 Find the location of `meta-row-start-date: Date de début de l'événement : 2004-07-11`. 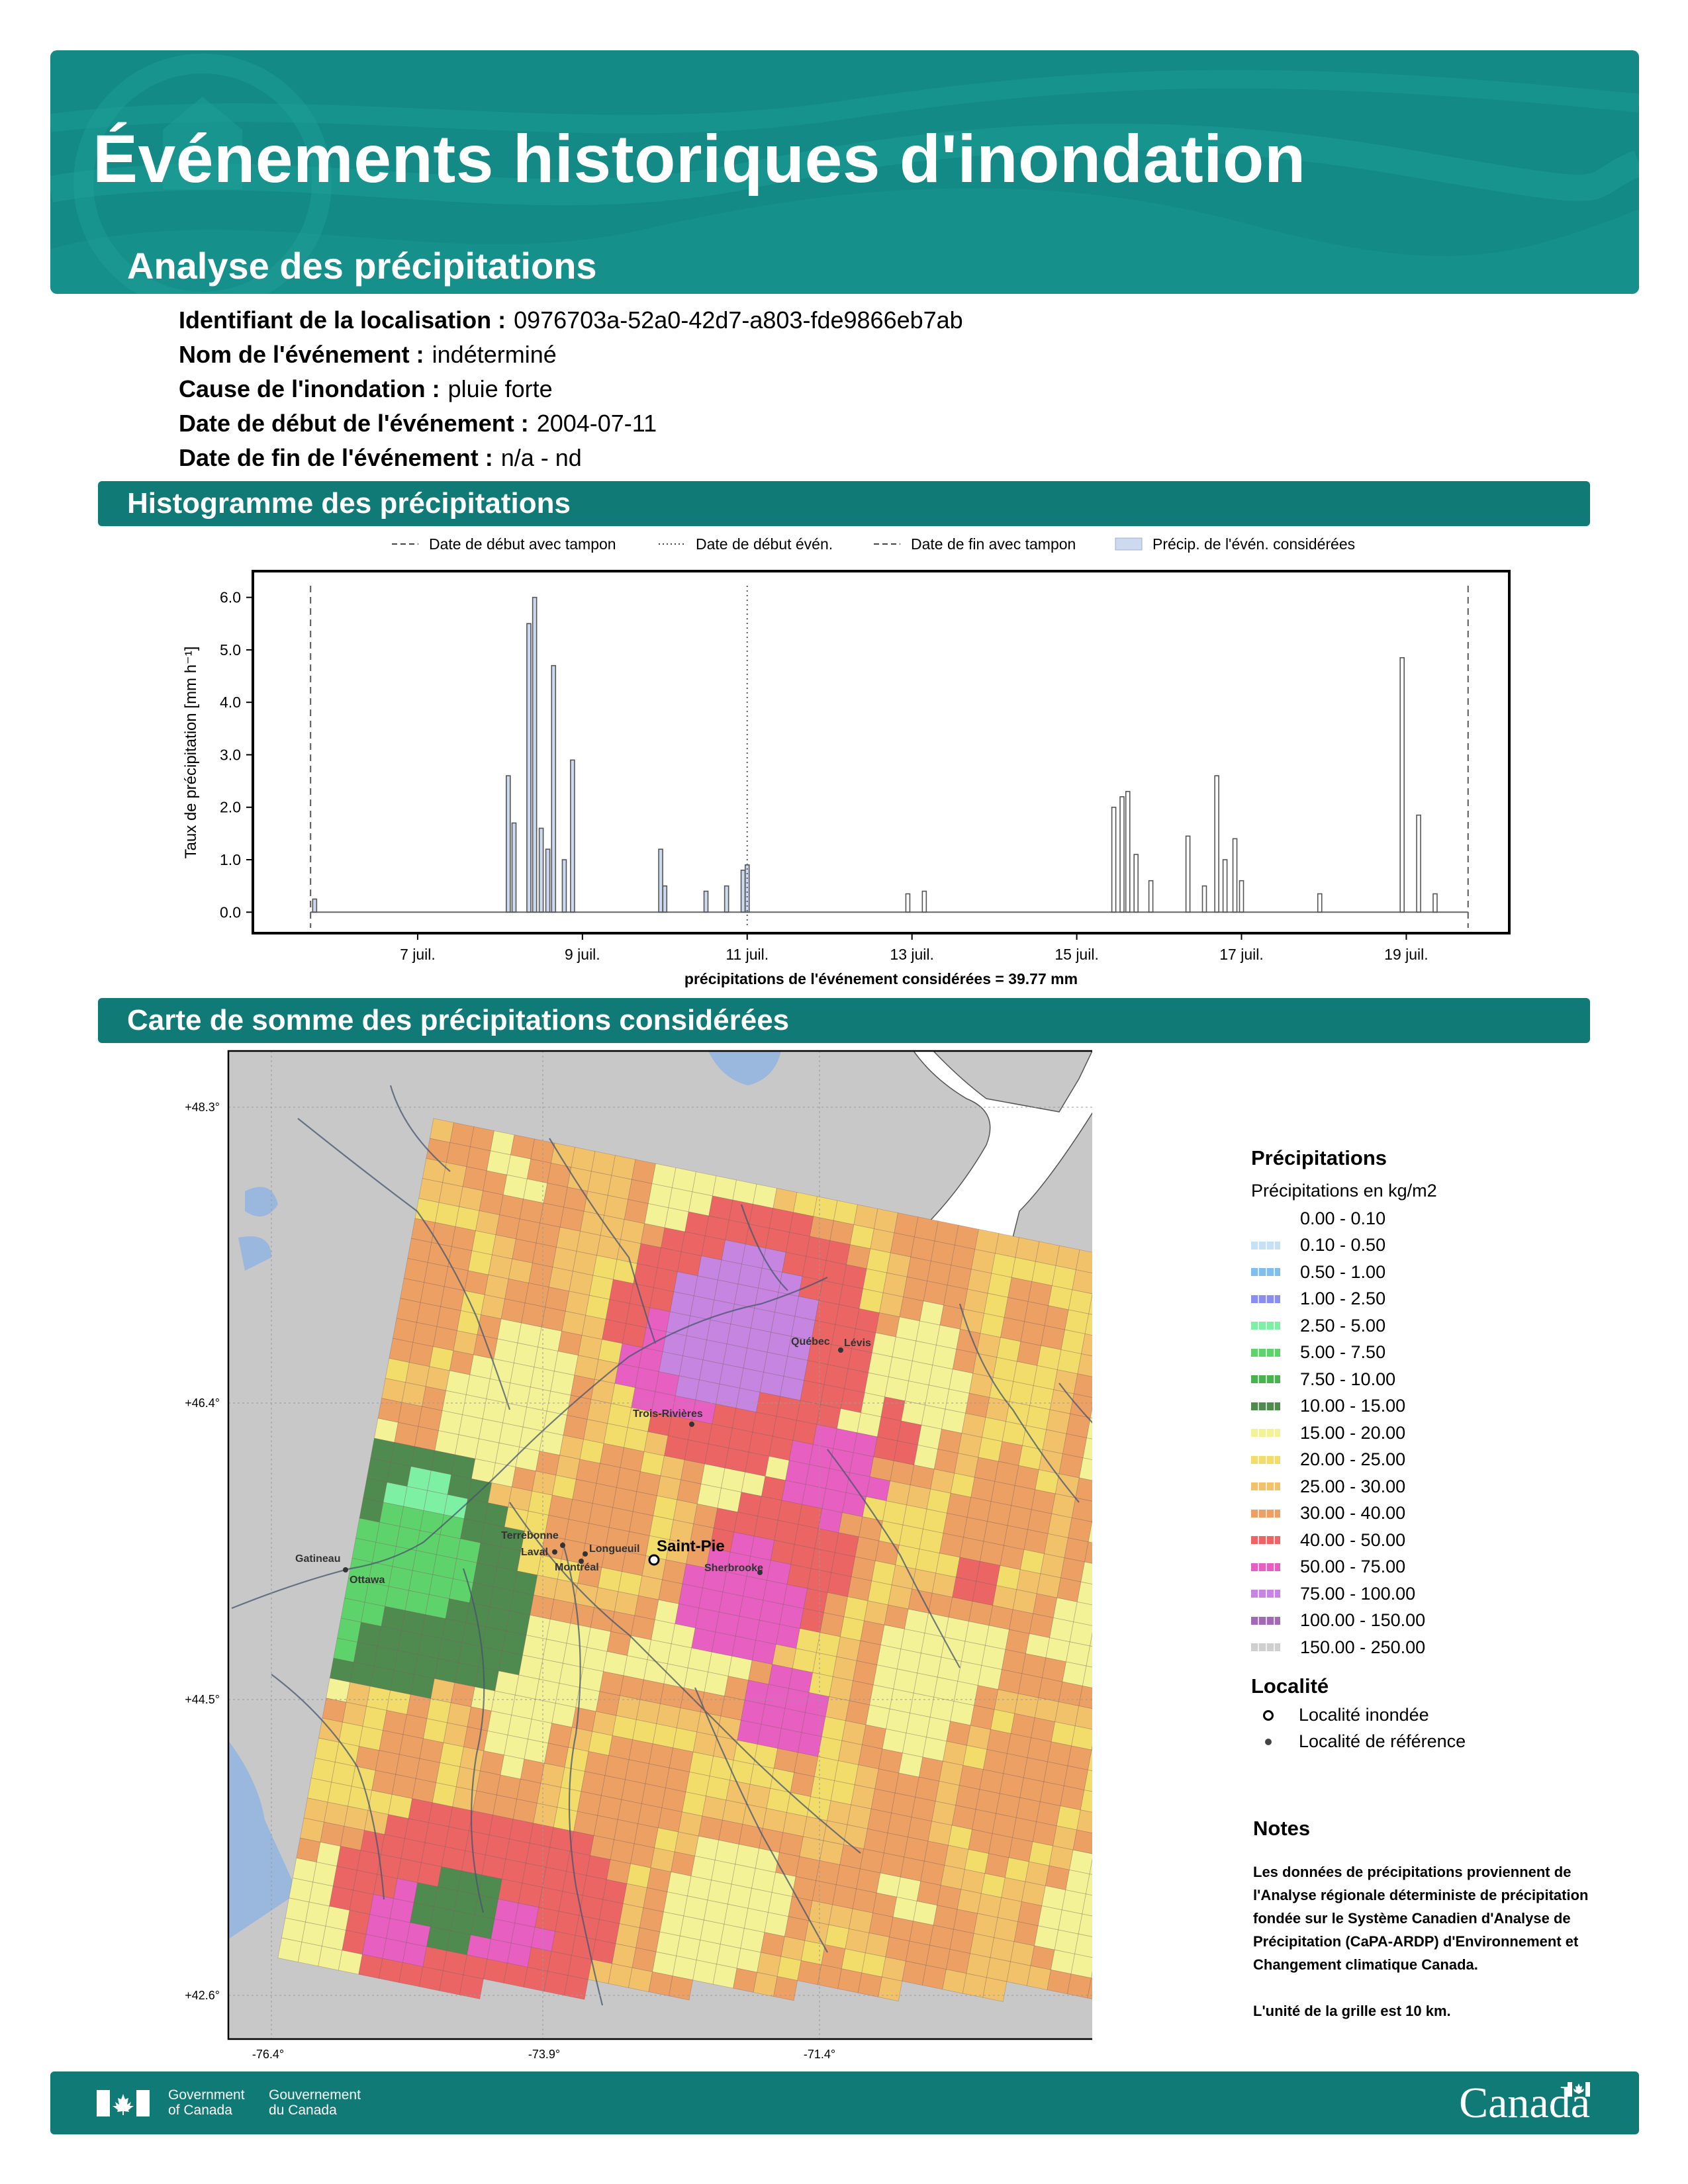

meta-row-start-date: Date de début de l'événement : 2004-07-11 is located at coordinates (571, 424).